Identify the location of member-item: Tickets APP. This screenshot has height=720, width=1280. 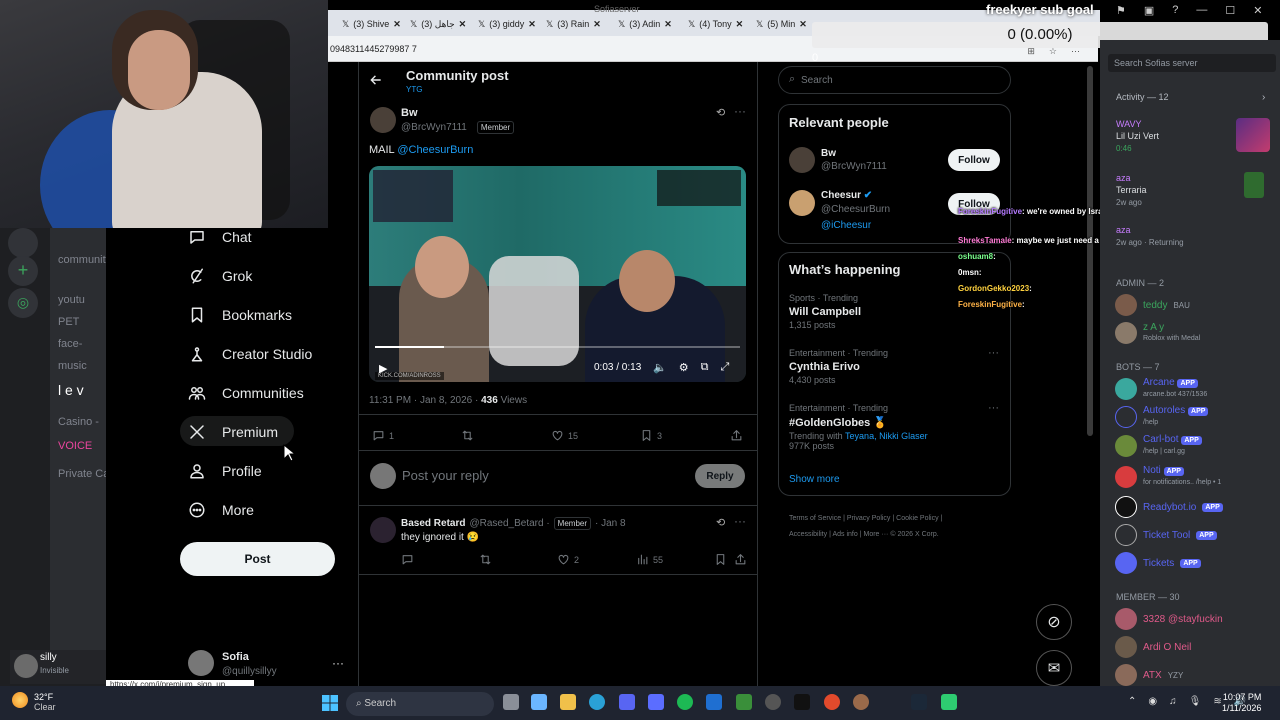
(1158, 563).